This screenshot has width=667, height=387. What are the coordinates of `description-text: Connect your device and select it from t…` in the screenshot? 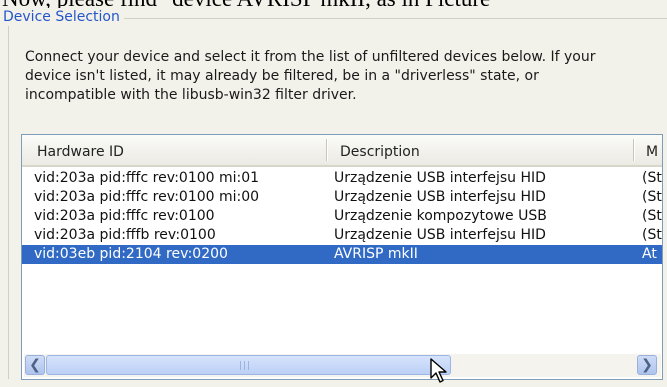 It's located at (310, 76).